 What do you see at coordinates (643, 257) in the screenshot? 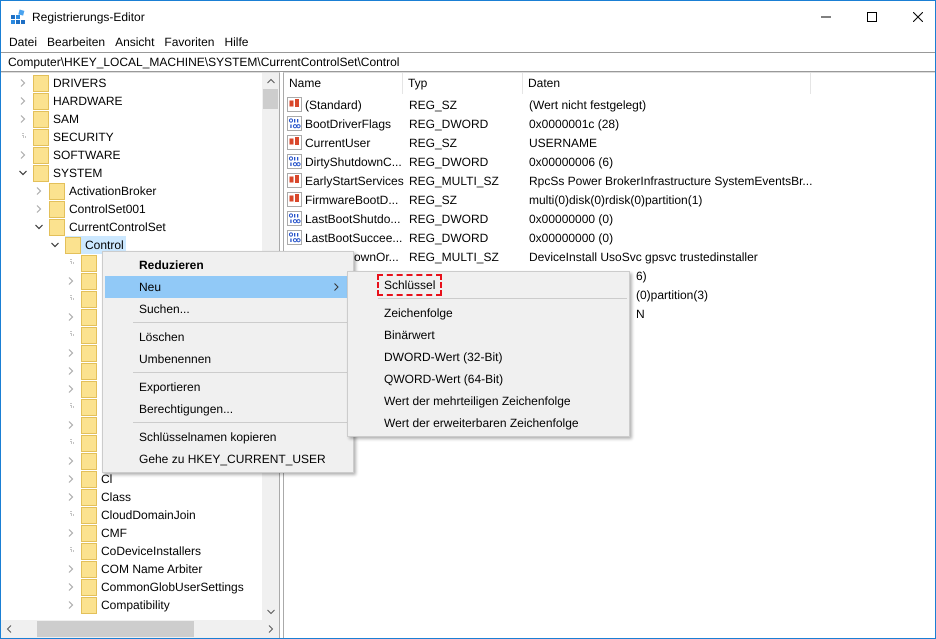
I see `value-data: DeviceInstall UsoSvc gpsvc trustedinstaller` at bounding box center [643, 257].